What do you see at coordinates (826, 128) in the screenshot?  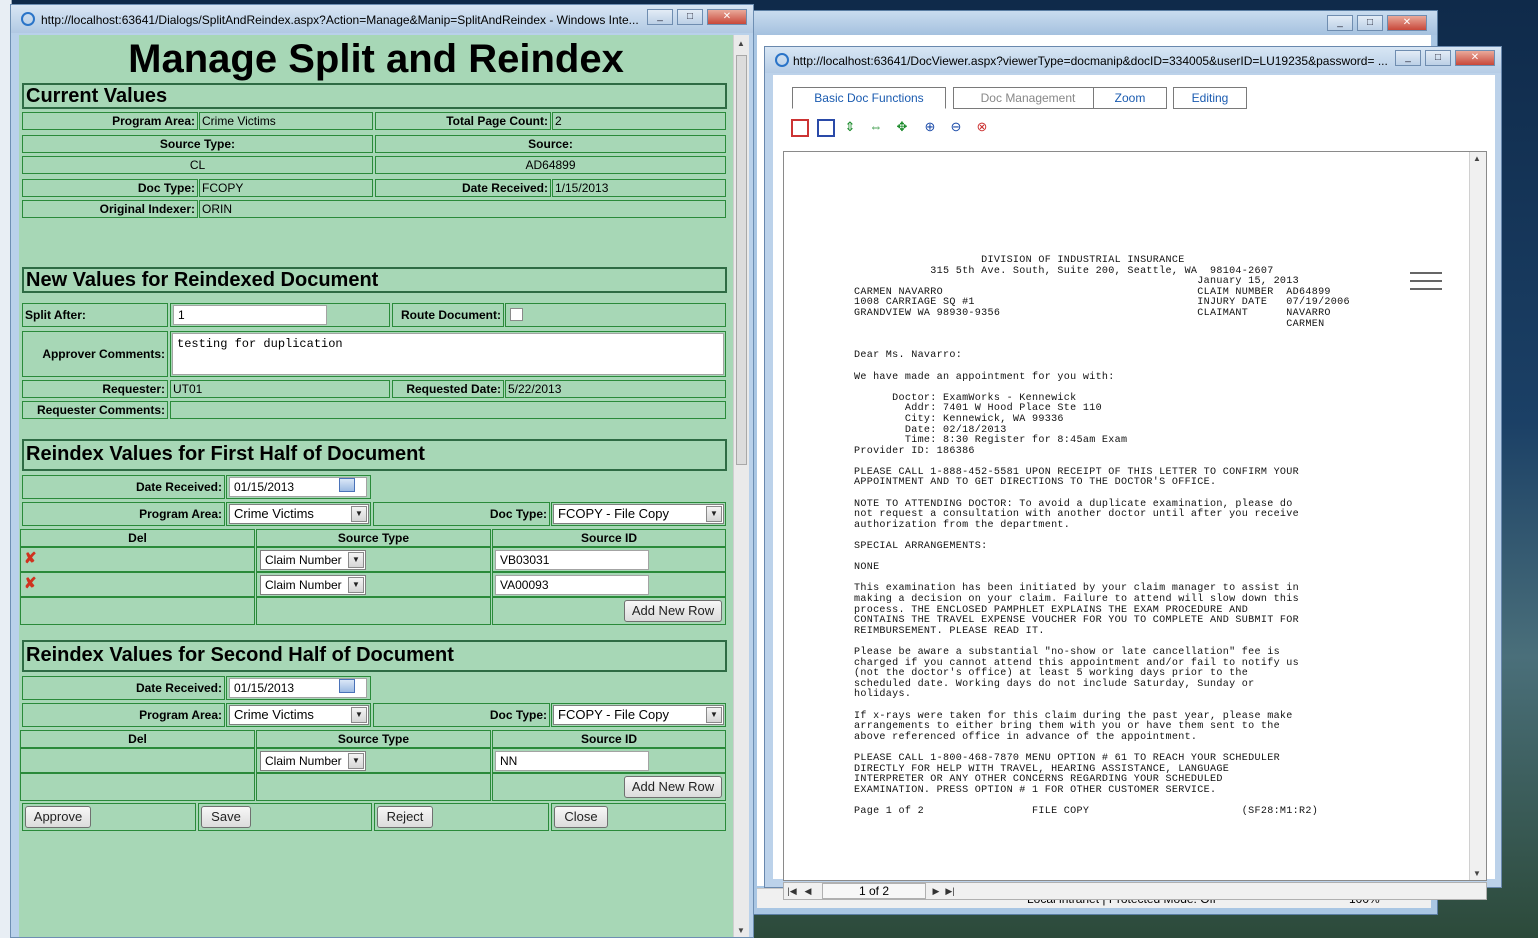 I see `actual-size-icon` at bounding box center [826, 128].